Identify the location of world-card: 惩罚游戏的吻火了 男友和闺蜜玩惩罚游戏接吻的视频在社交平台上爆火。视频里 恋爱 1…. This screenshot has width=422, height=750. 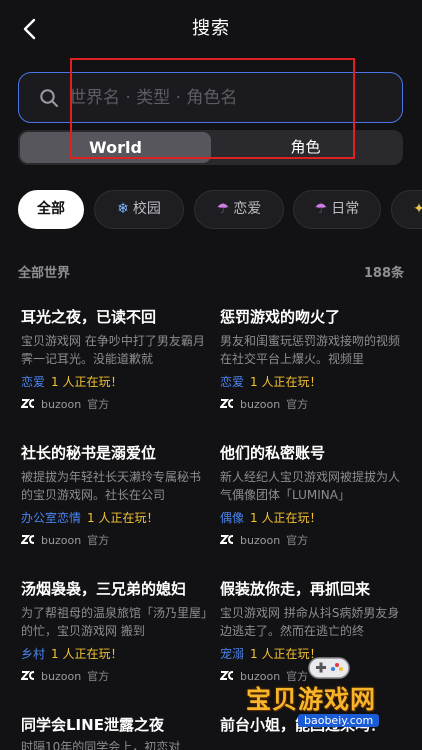
(315, 367).